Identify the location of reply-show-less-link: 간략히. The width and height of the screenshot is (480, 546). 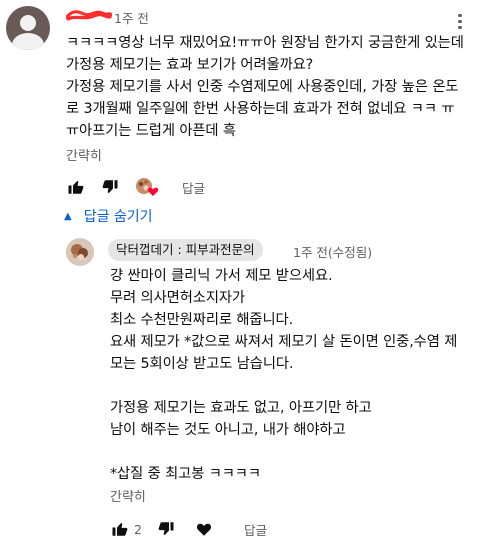
(128, 495).